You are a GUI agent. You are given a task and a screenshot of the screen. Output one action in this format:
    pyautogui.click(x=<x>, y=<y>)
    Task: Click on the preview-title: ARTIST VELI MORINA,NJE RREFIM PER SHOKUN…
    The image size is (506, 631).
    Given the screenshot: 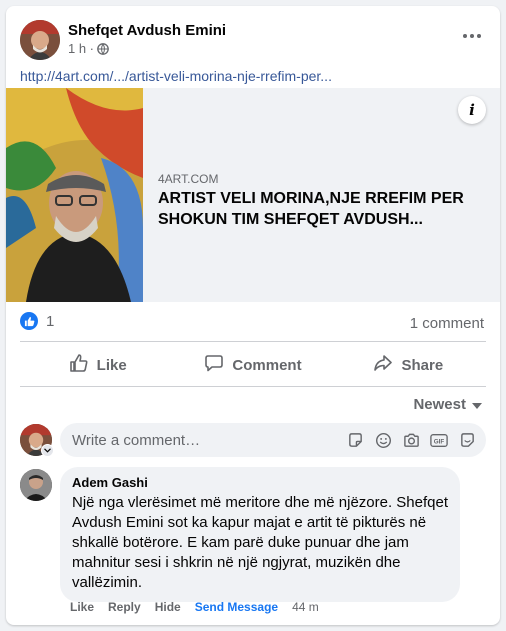 What is the action you would take?
    pyautogui.click(x=311, y=209)
    